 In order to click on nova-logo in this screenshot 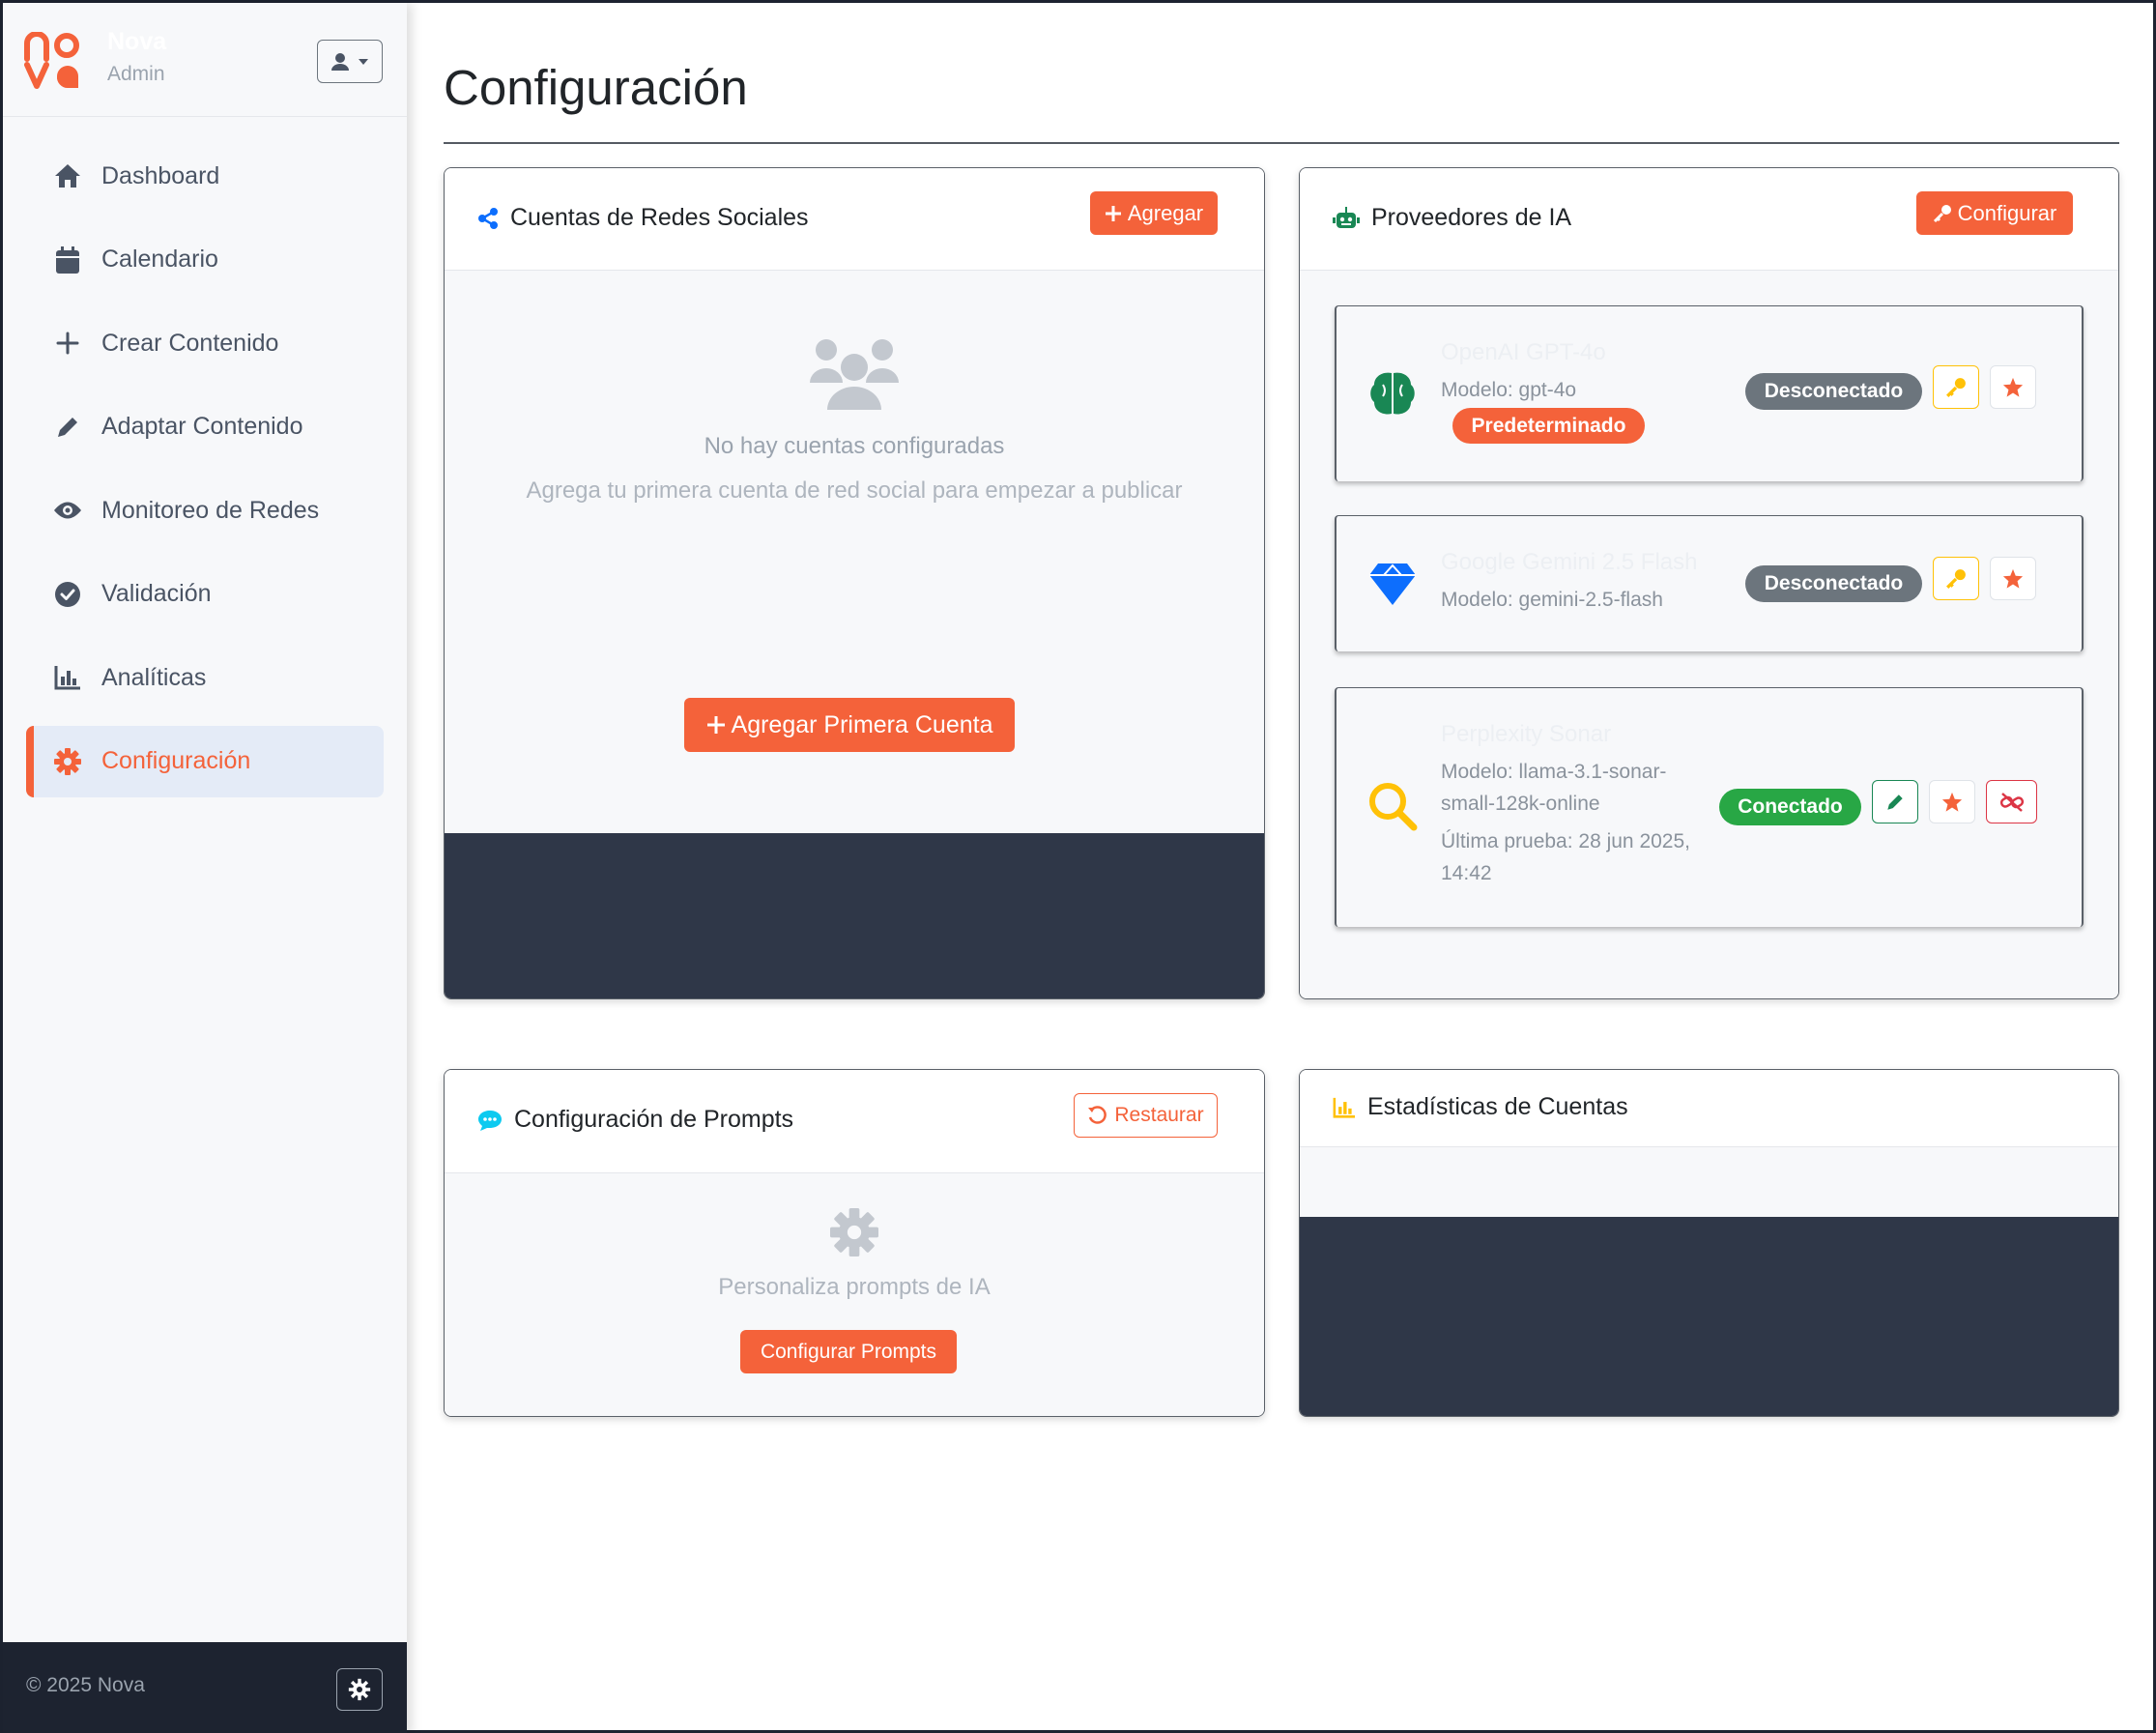, I will do `click(54, 61)`.